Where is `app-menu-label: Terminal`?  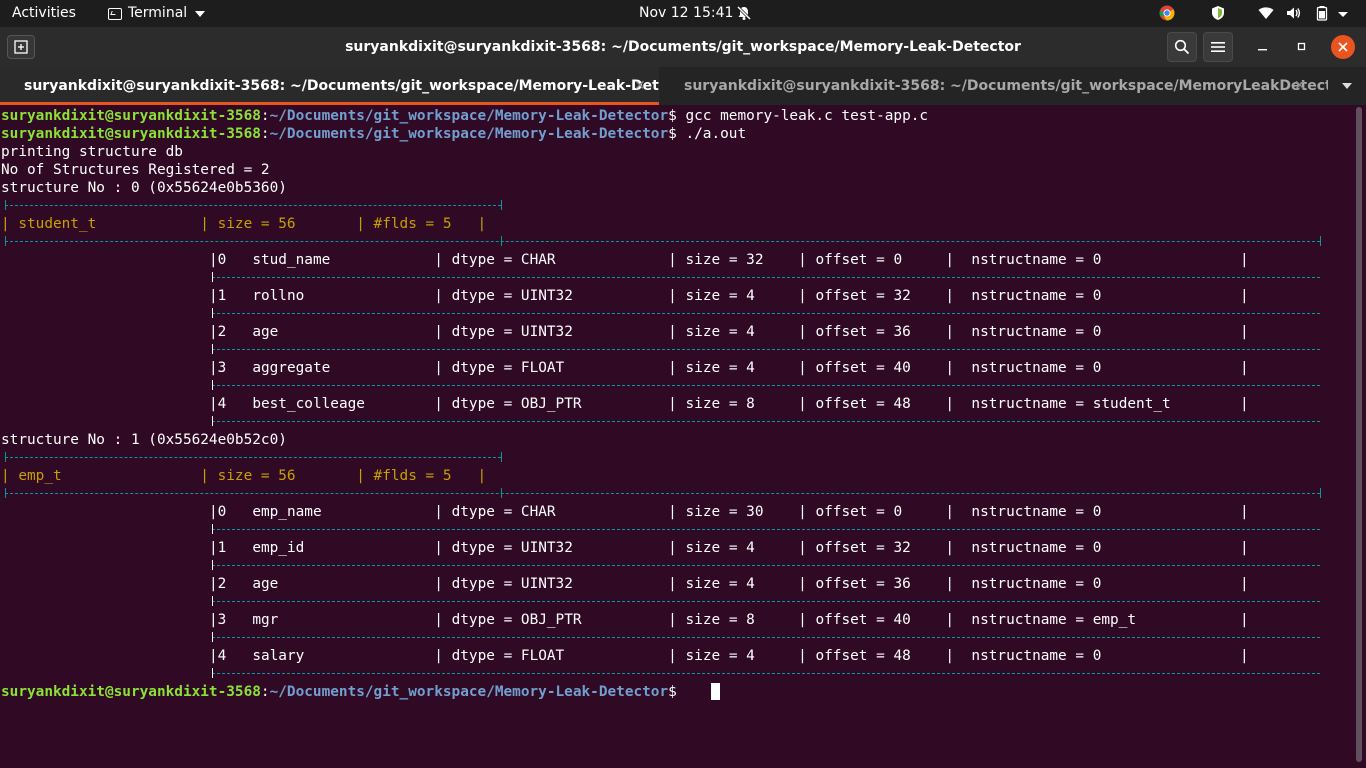 app-menu-label: Terminal is located at coordinates (158, 13).